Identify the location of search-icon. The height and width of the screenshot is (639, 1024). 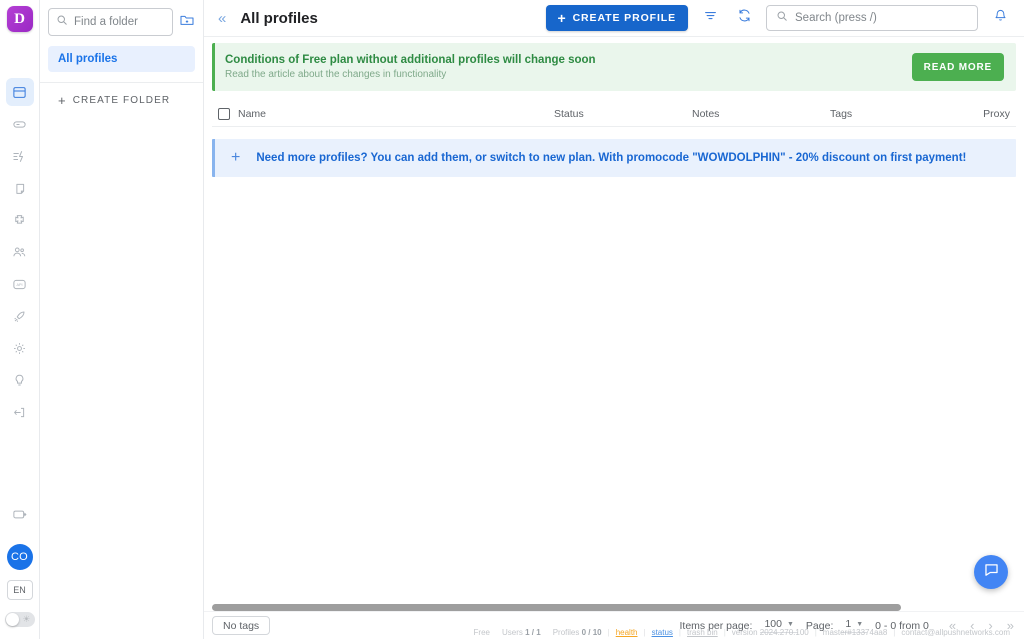
(782, 18).